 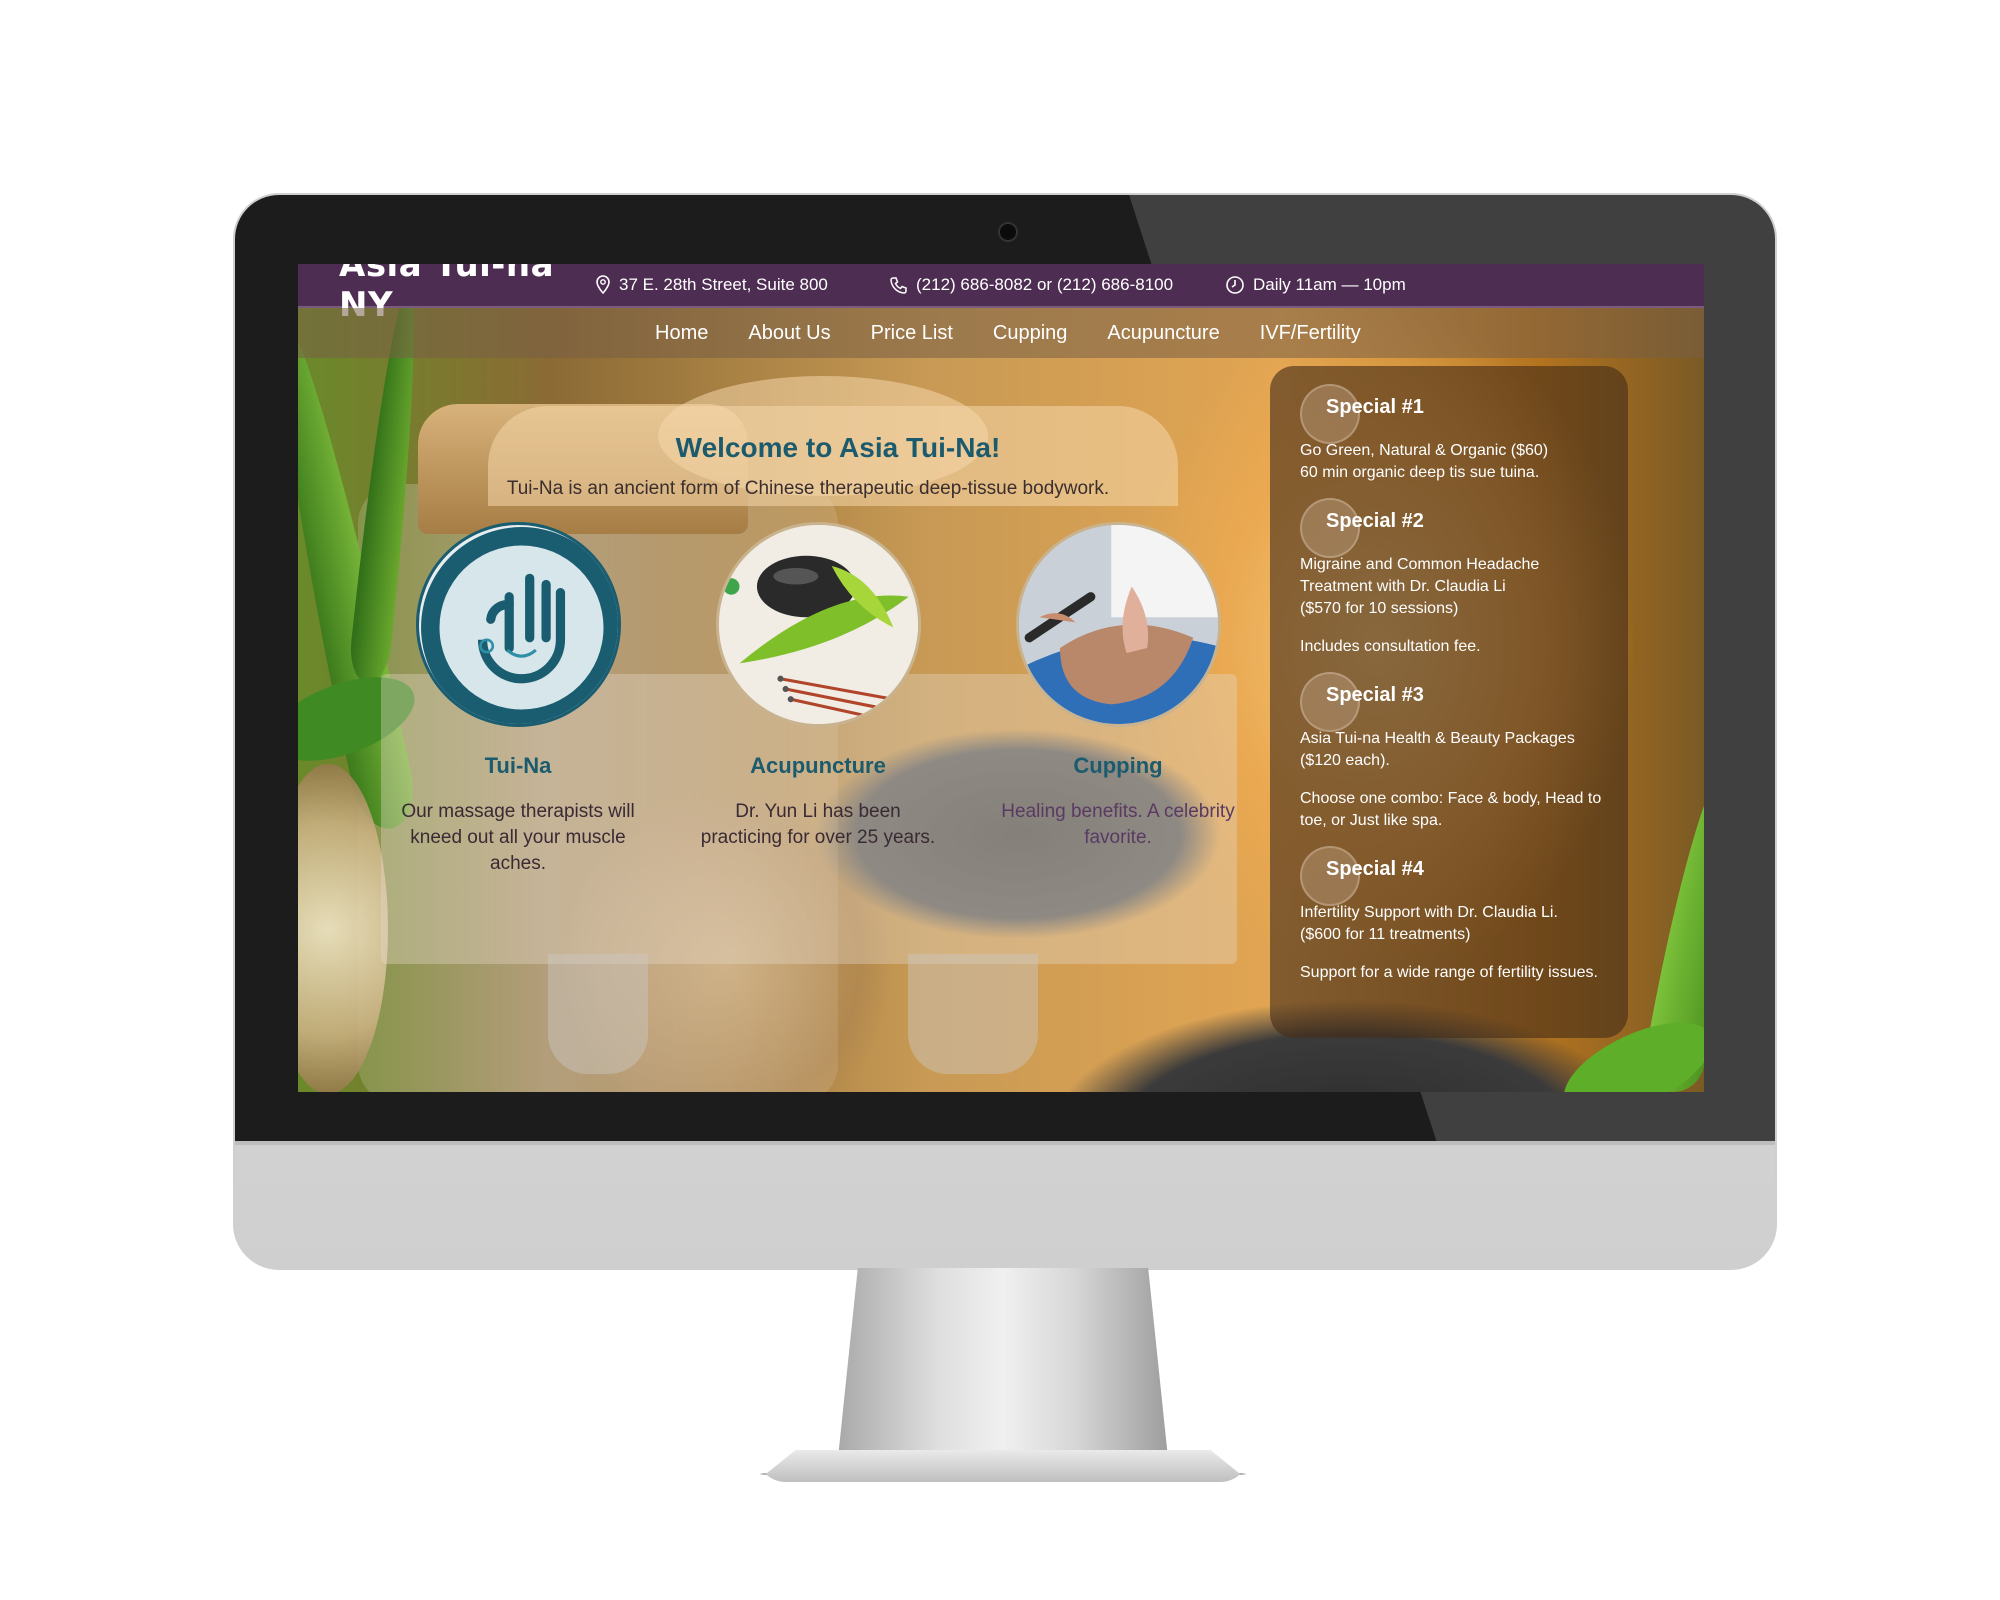 I want to click on clock-icon, so click(x=1235, y=285).